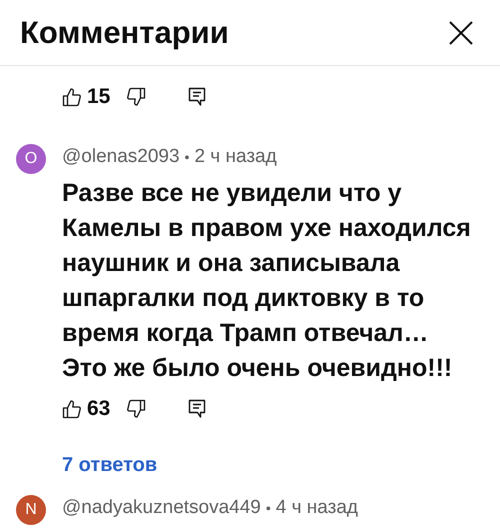 This screenshot has height=530, width=500. I want to click on user-avatar: O, so click(31, 159).